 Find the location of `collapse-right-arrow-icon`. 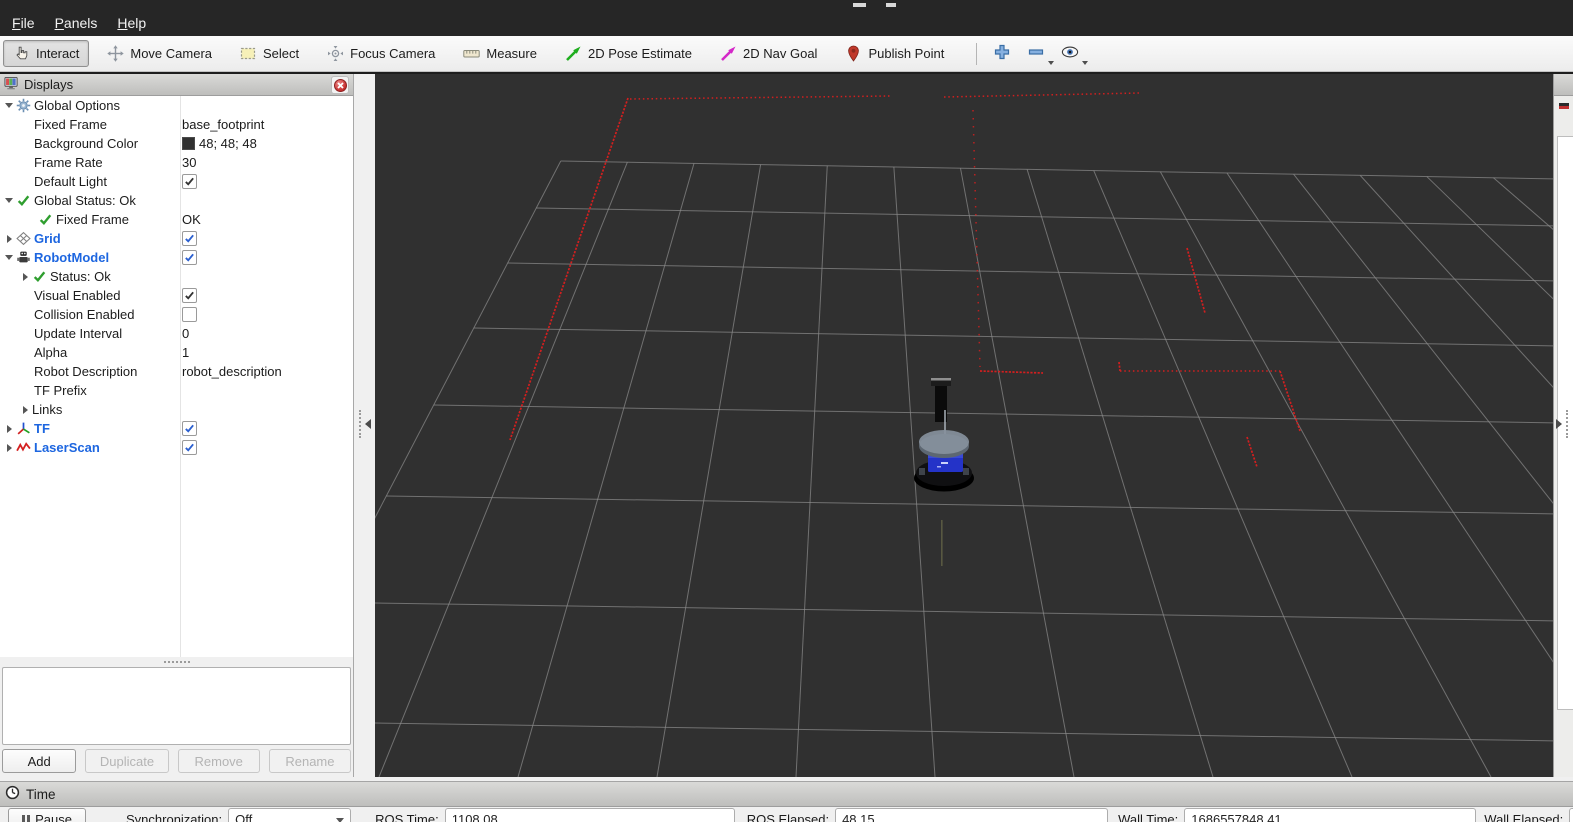

collapse-right-arrow-icon is located at coordinates (1559, 424).